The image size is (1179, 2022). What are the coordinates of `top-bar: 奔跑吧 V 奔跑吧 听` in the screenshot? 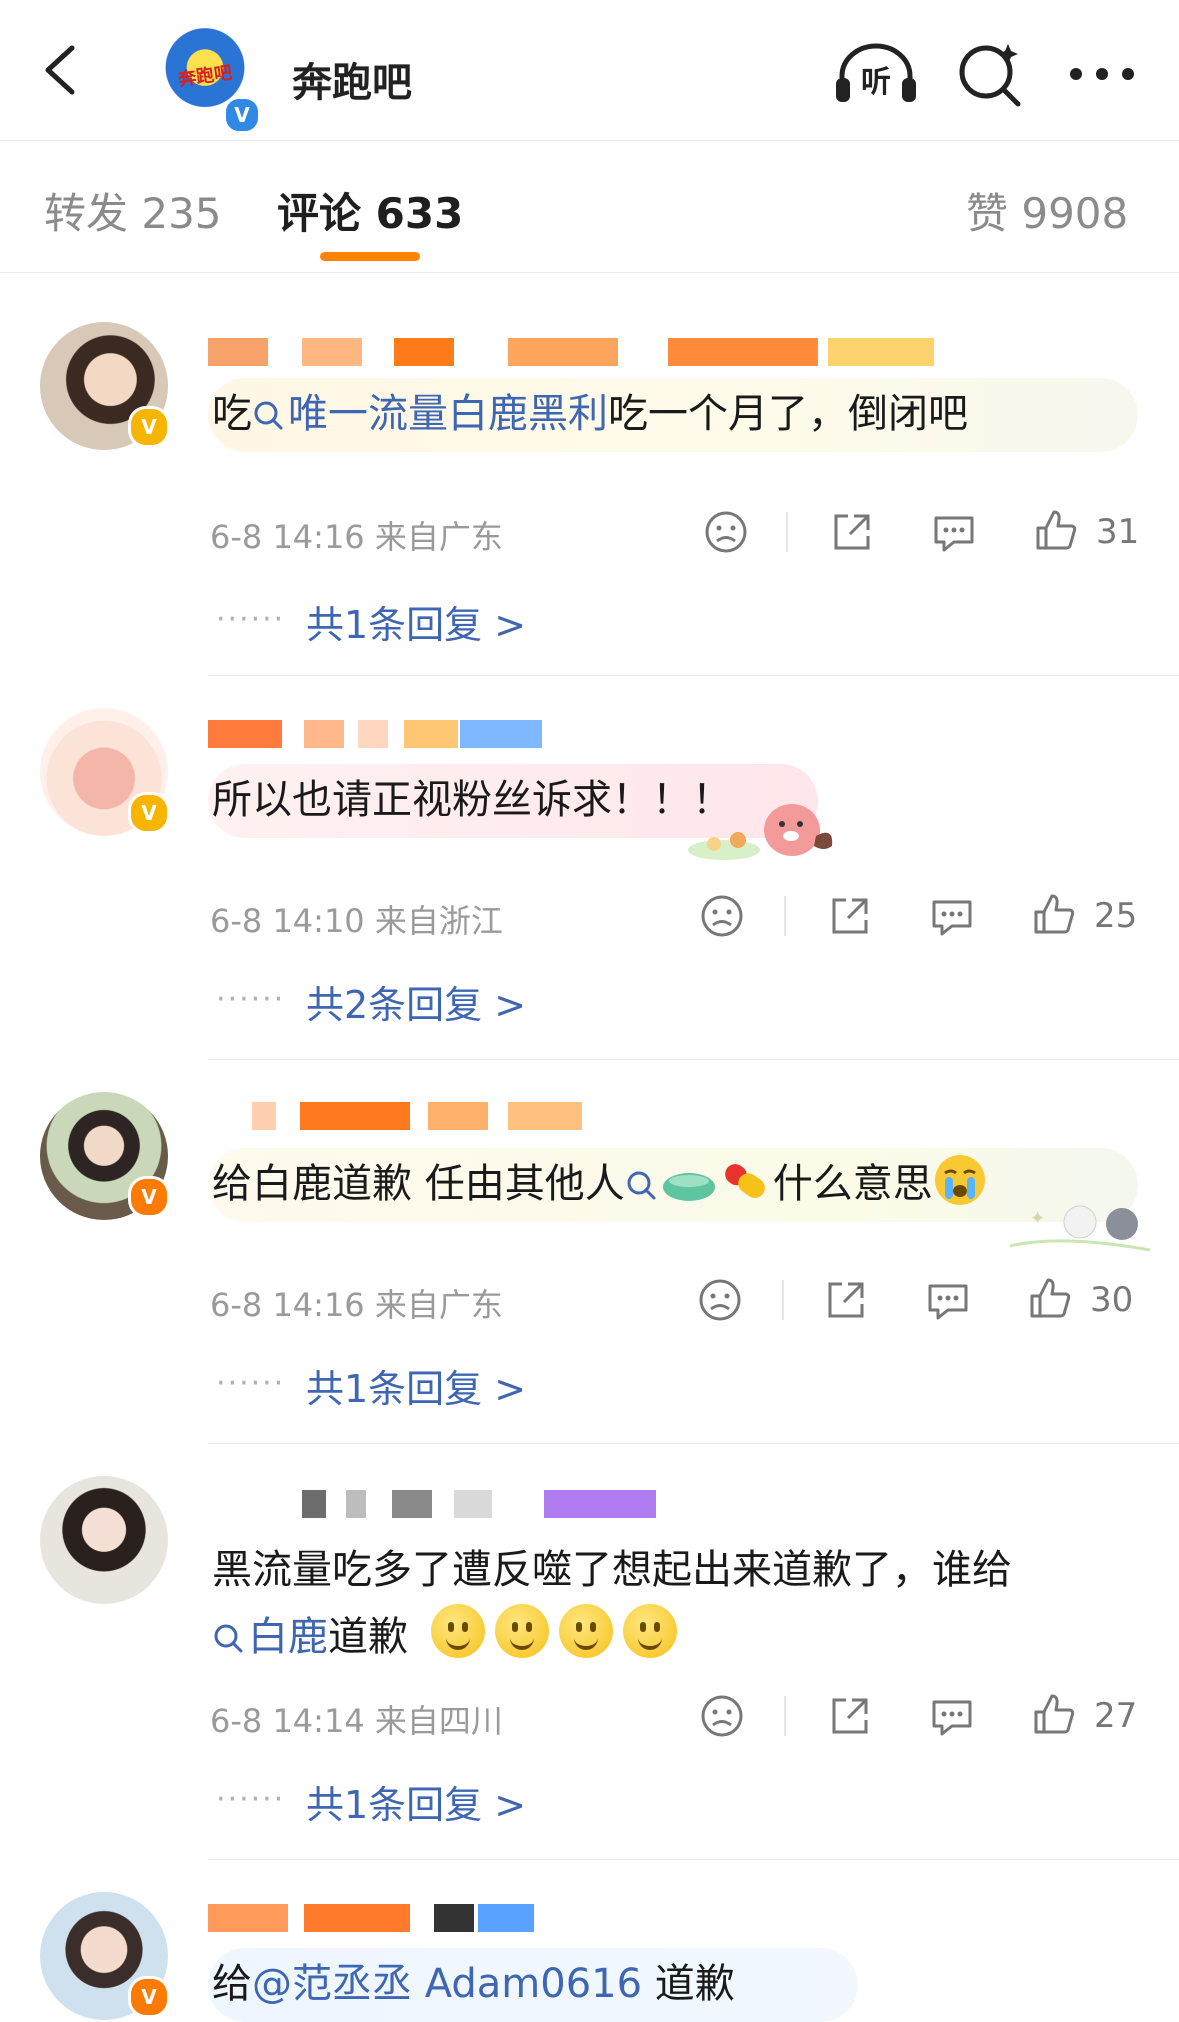 It's located at (589, 70).